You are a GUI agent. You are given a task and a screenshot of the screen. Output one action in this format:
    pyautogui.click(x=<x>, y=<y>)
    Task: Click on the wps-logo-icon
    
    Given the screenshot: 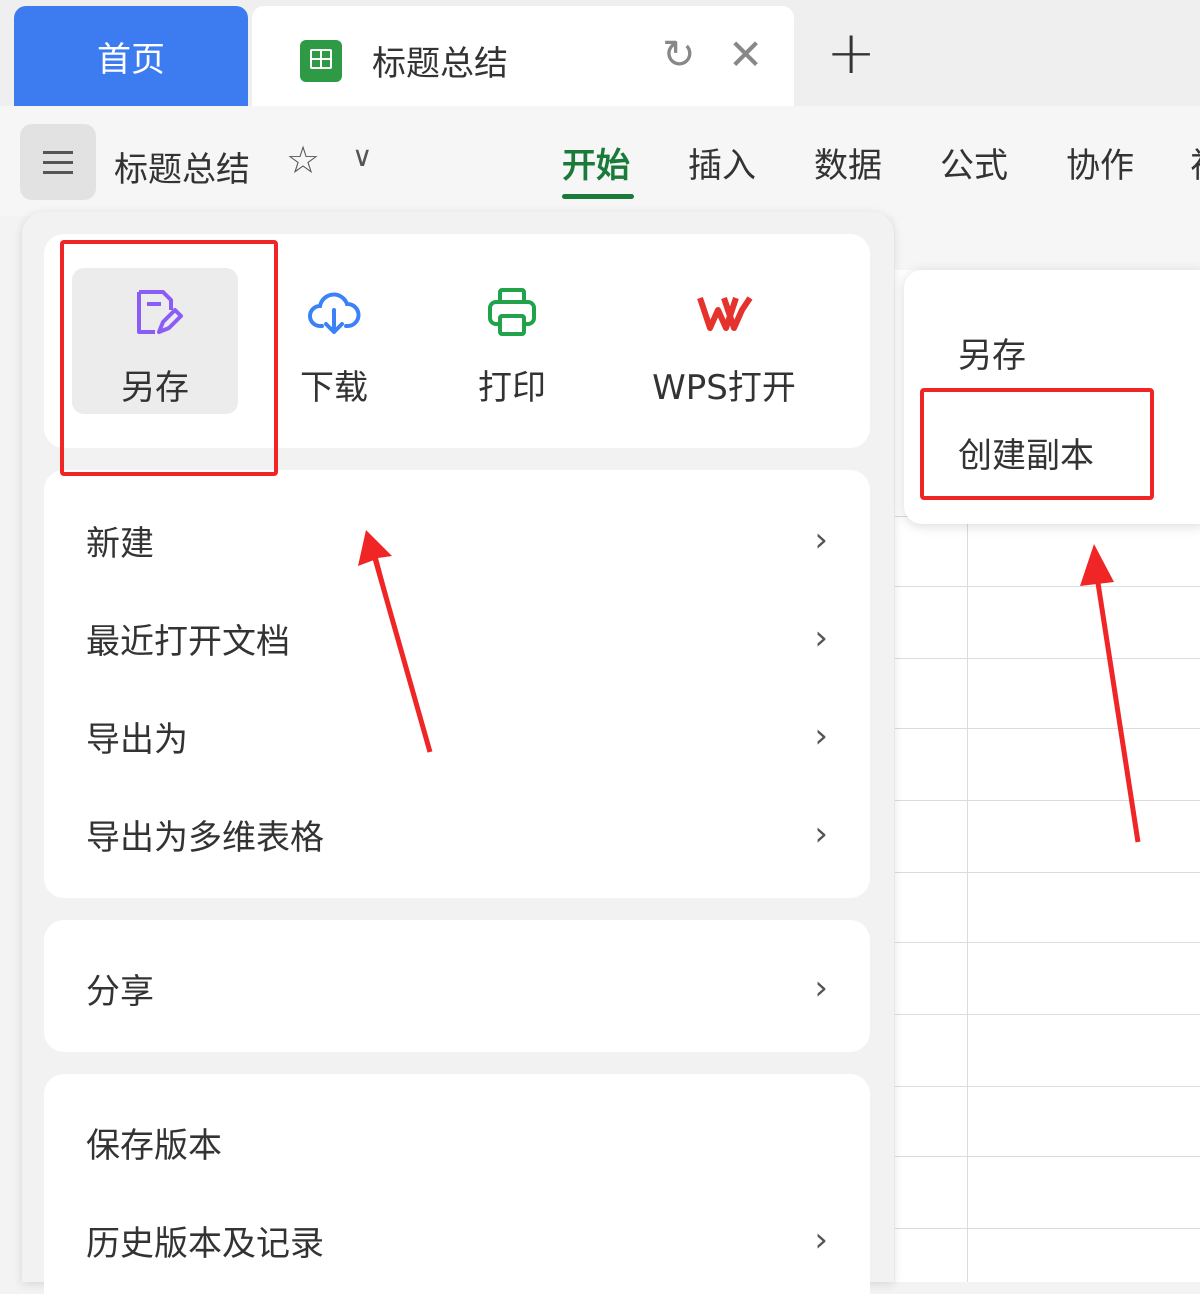 What is the action you would take?
    pyautogui.click(x=725, y=313)
    